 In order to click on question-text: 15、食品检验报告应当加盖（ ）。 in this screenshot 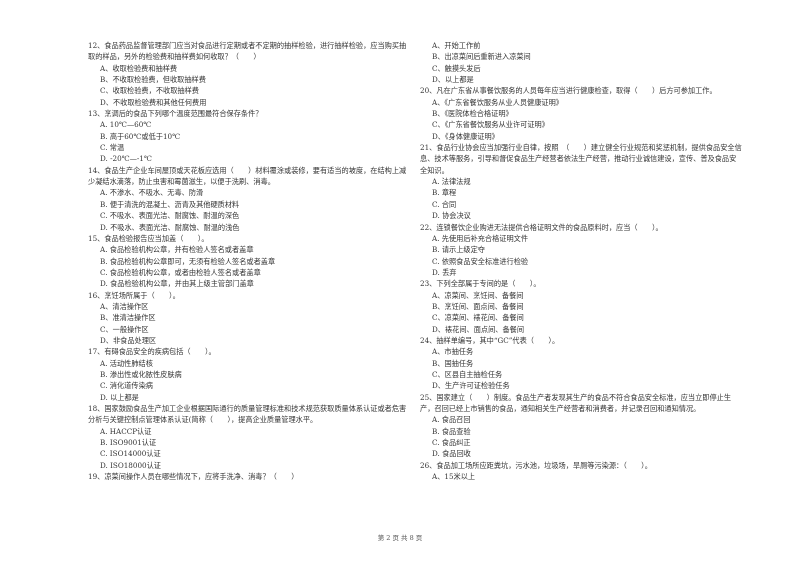, I will do `click(148, 238)`.